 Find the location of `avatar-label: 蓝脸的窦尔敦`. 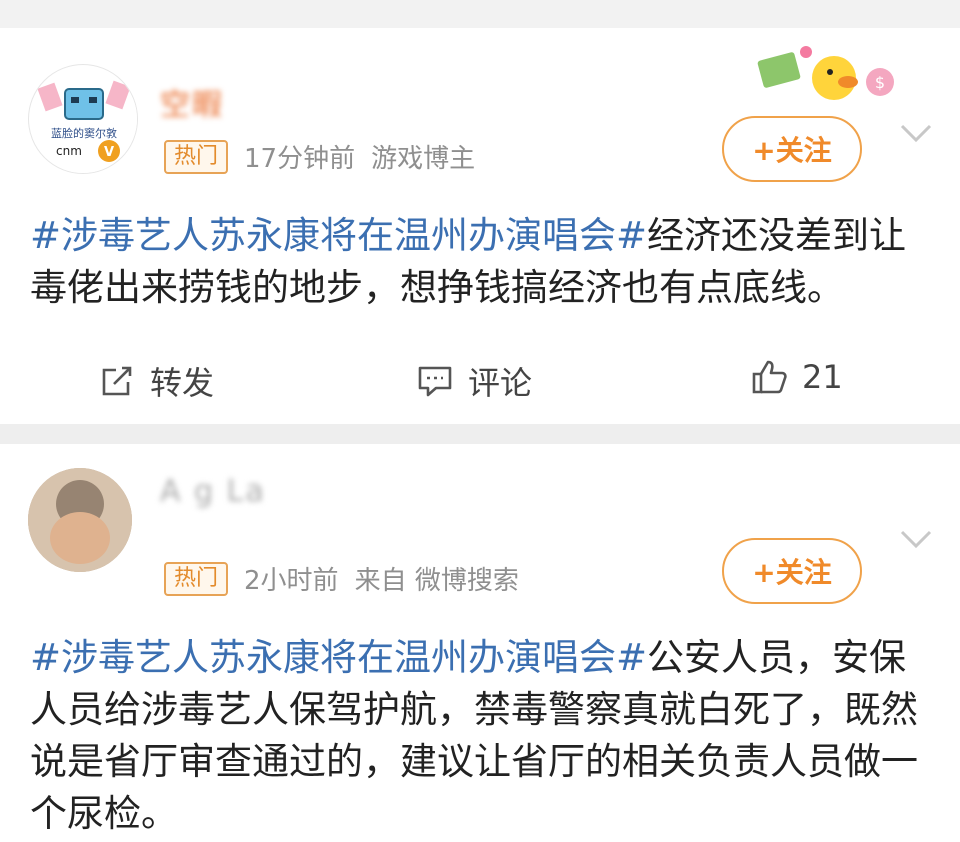

avatar-label: 蓝脸的窦尔敦 is located at coordinates (84, 133).